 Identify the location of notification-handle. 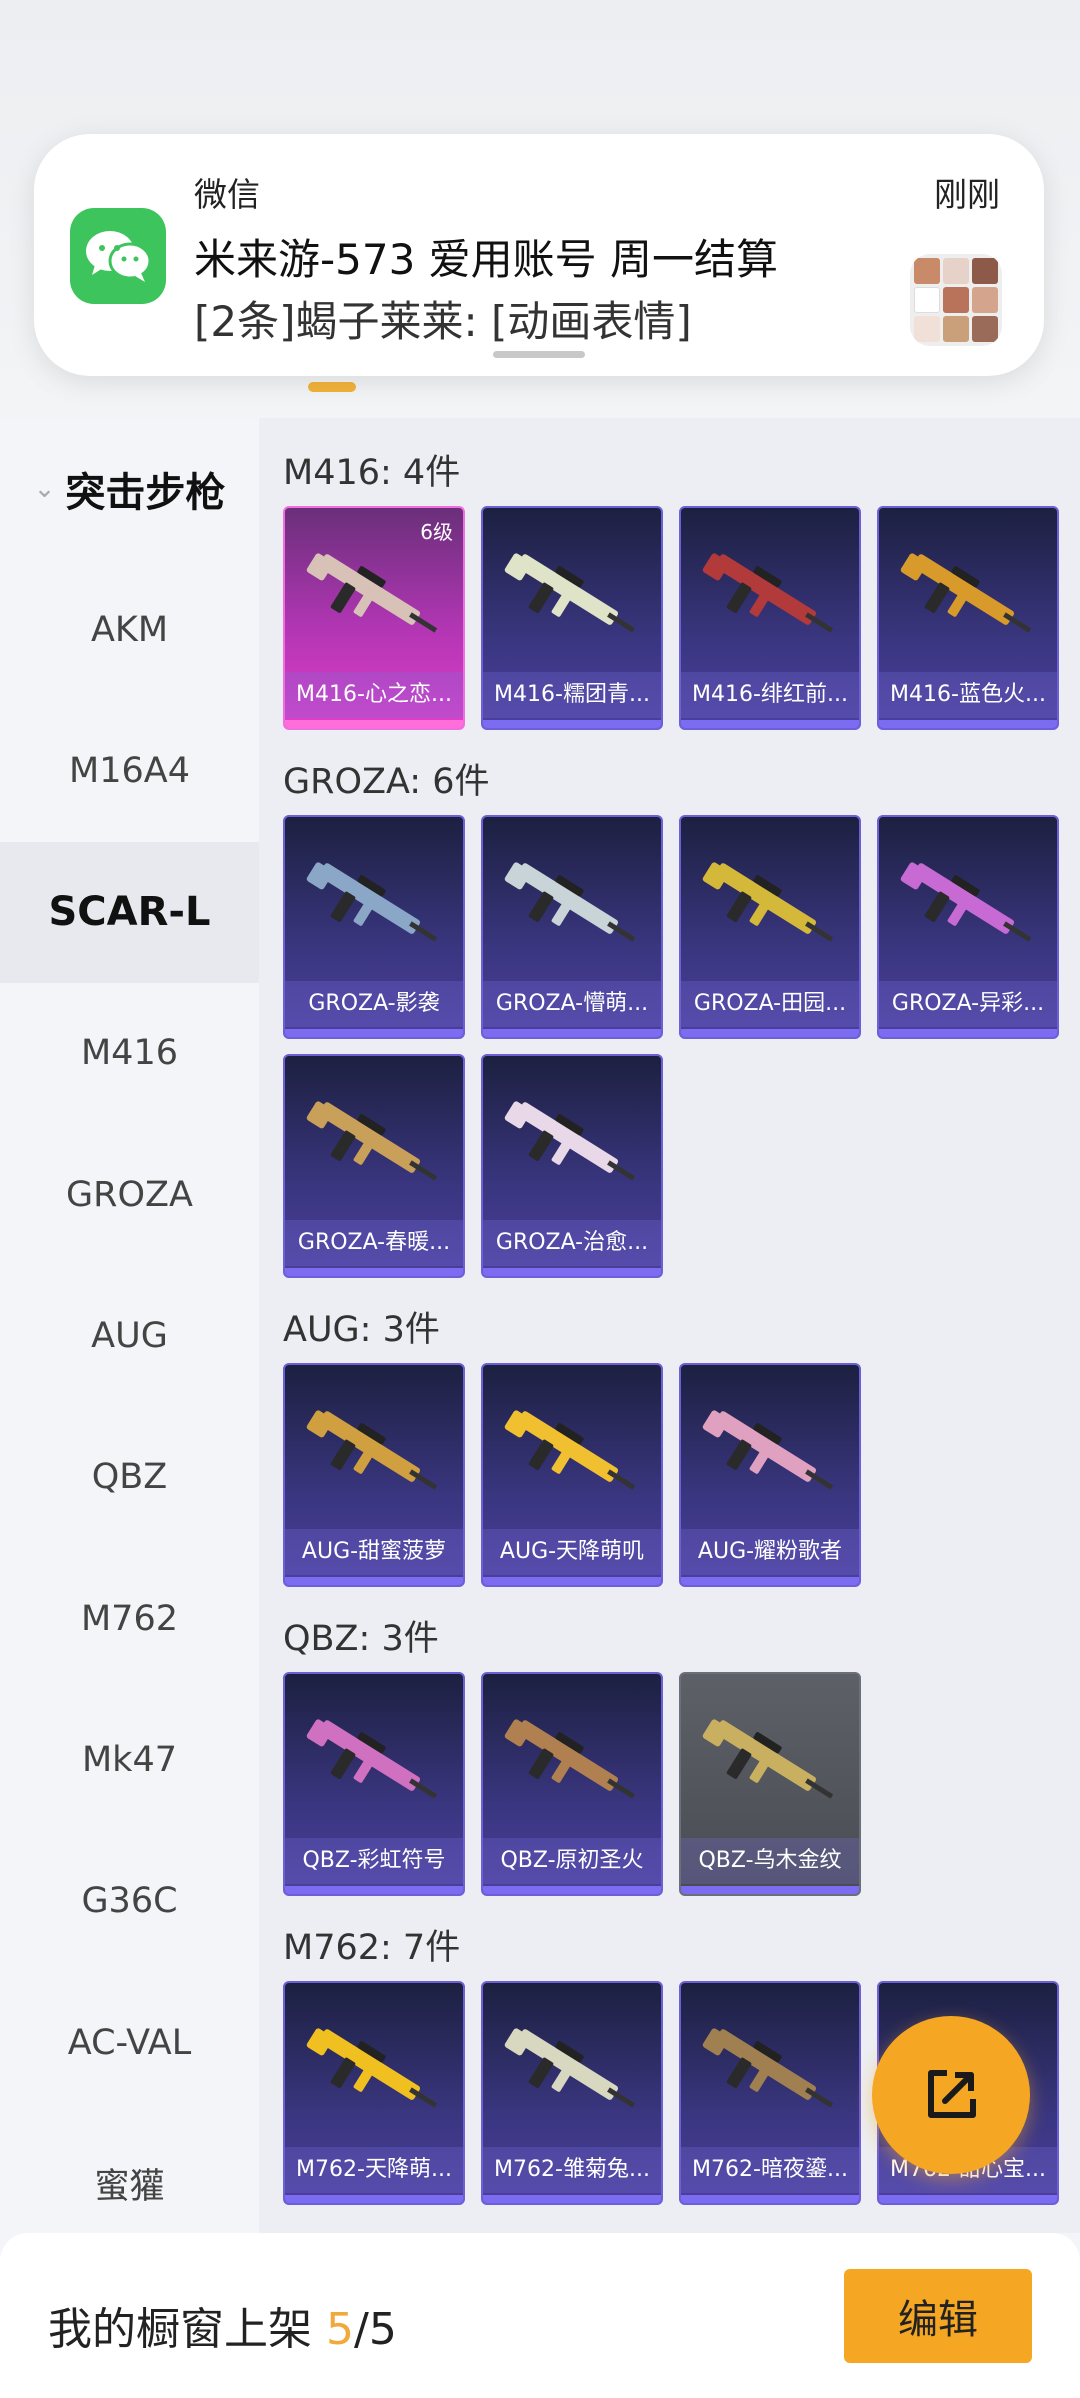
(539, 354).